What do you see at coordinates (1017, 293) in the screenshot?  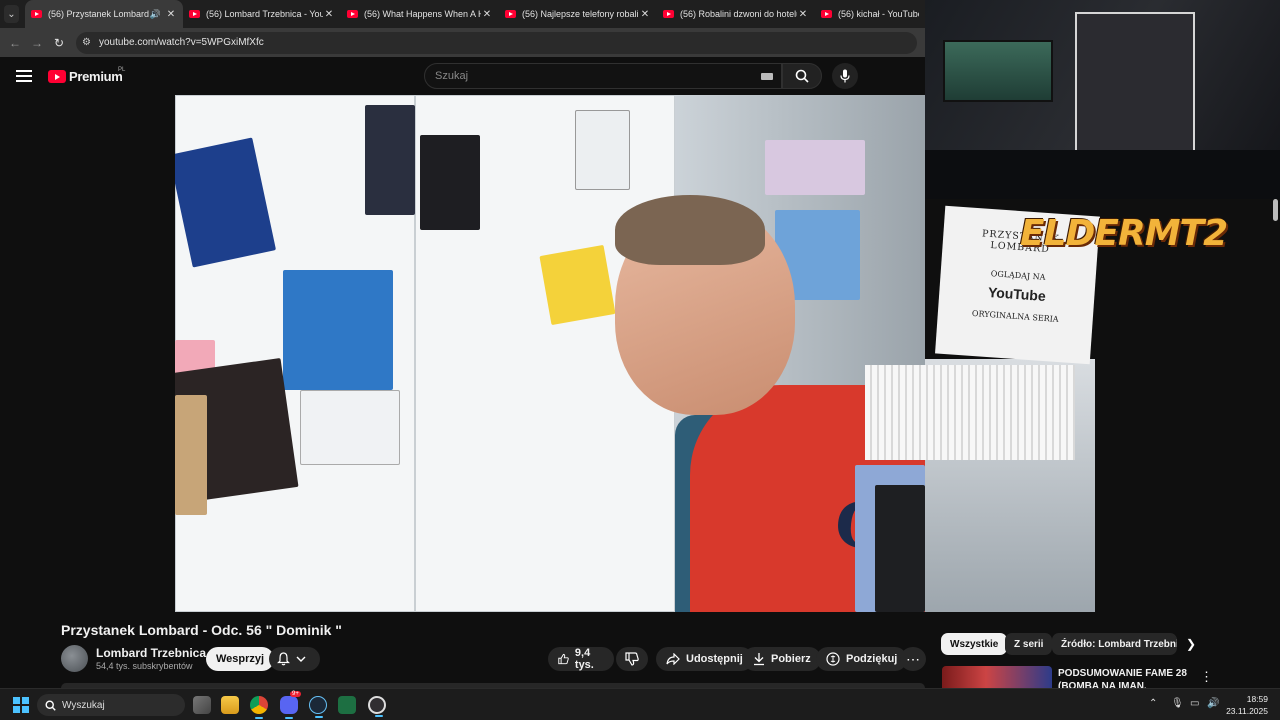 I see `poster-youtube-logo: YouTube` at bounding box center [1017, 293].